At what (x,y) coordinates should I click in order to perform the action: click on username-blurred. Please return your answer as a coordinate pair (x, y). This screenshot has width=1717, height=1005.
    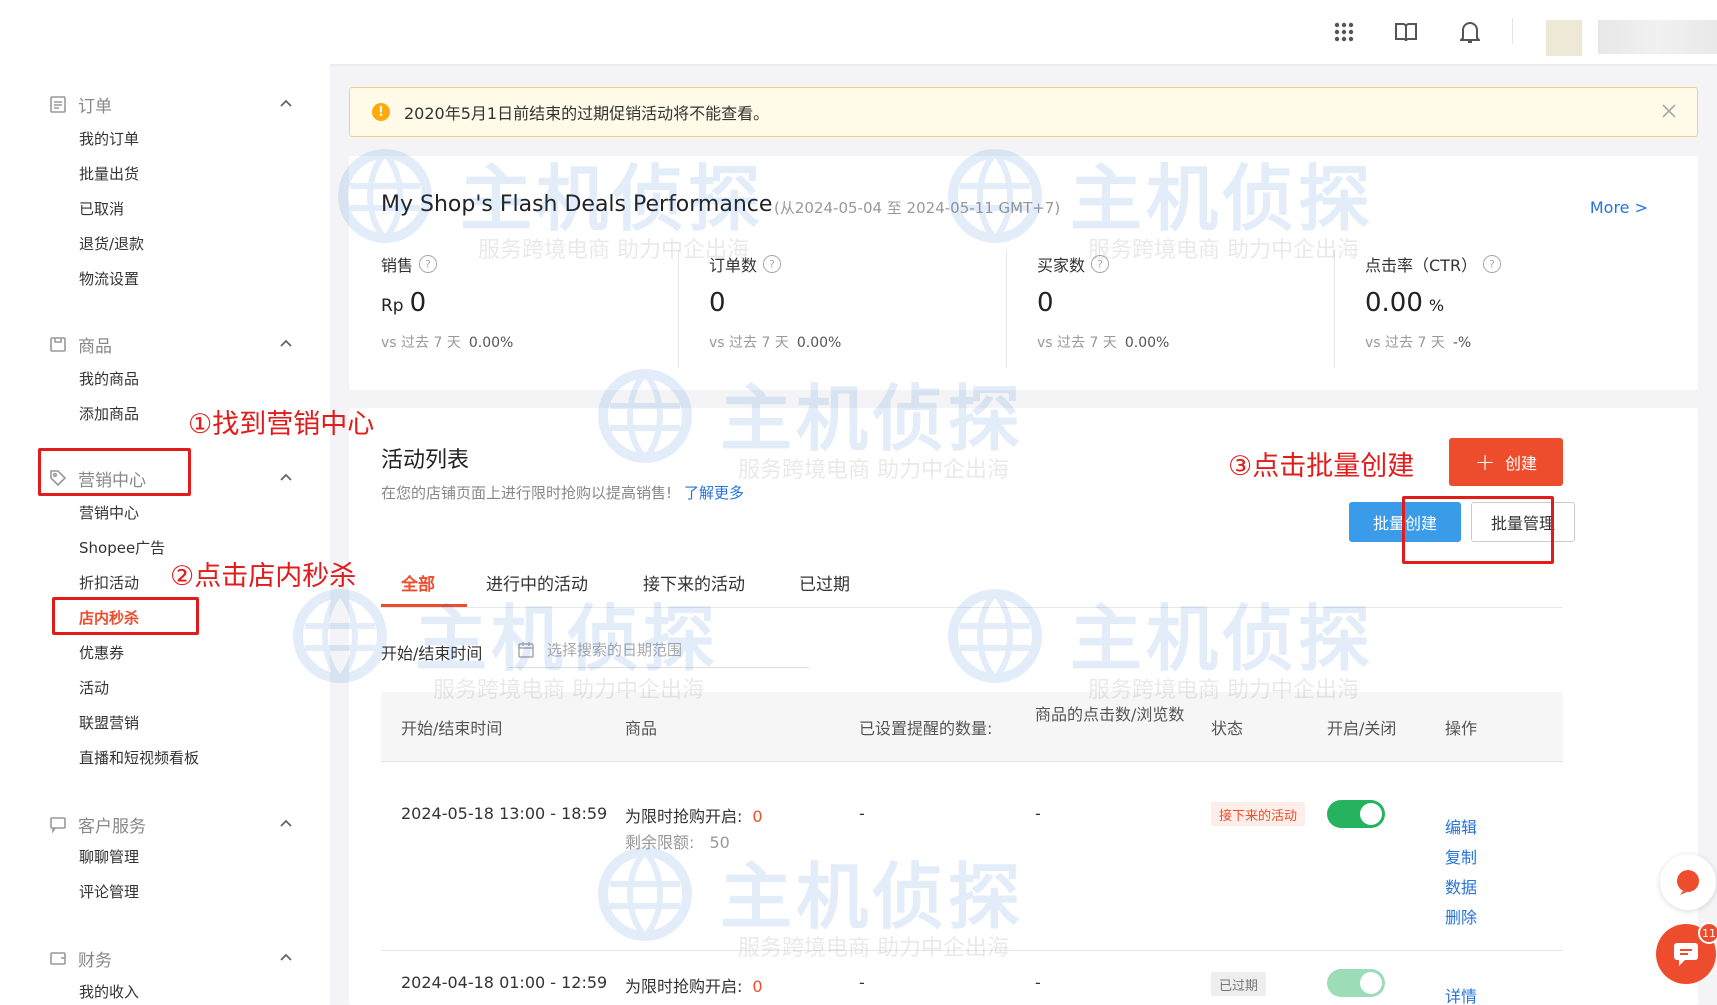
    Looking at the image, I should click on (1657, 37).